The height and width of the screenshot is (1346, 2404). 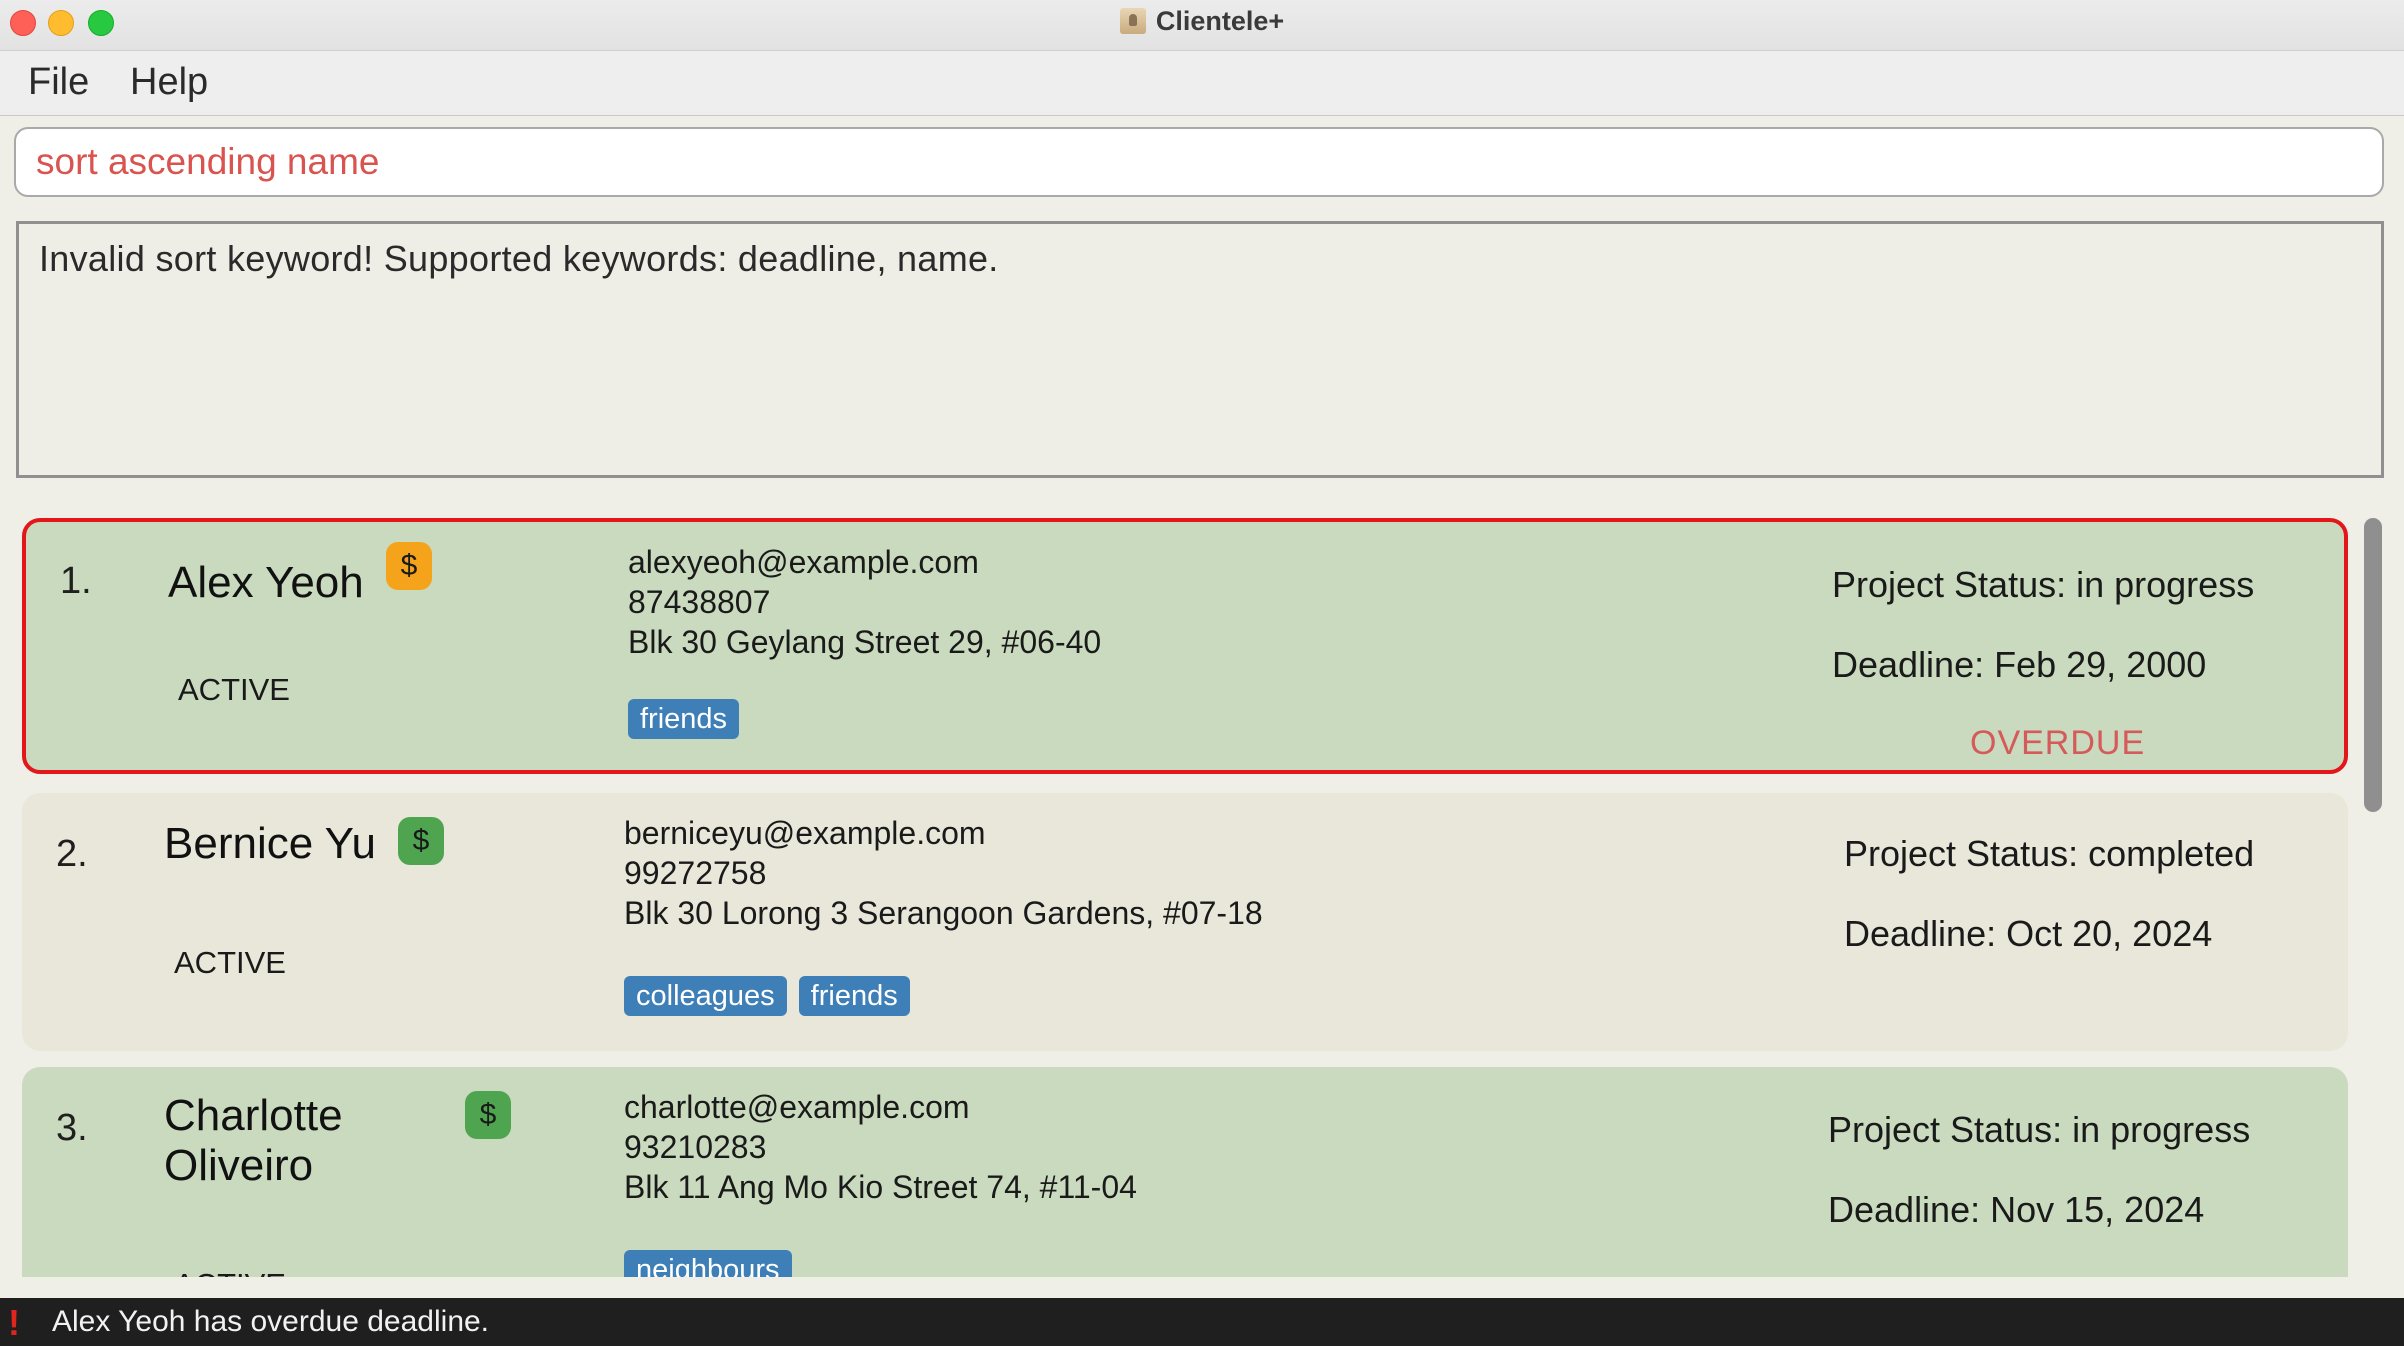 I want to click on person-index: 1., so click(x=76, y=581).